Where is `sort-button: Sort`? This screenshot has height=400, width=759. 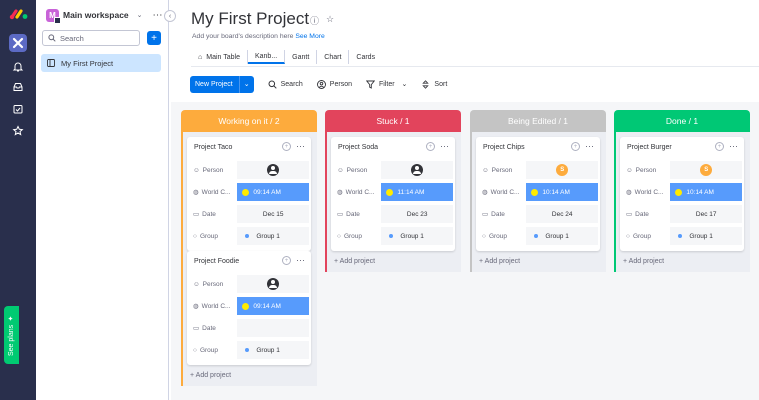 sort-button: Sort is located at coordinates (434, 84).